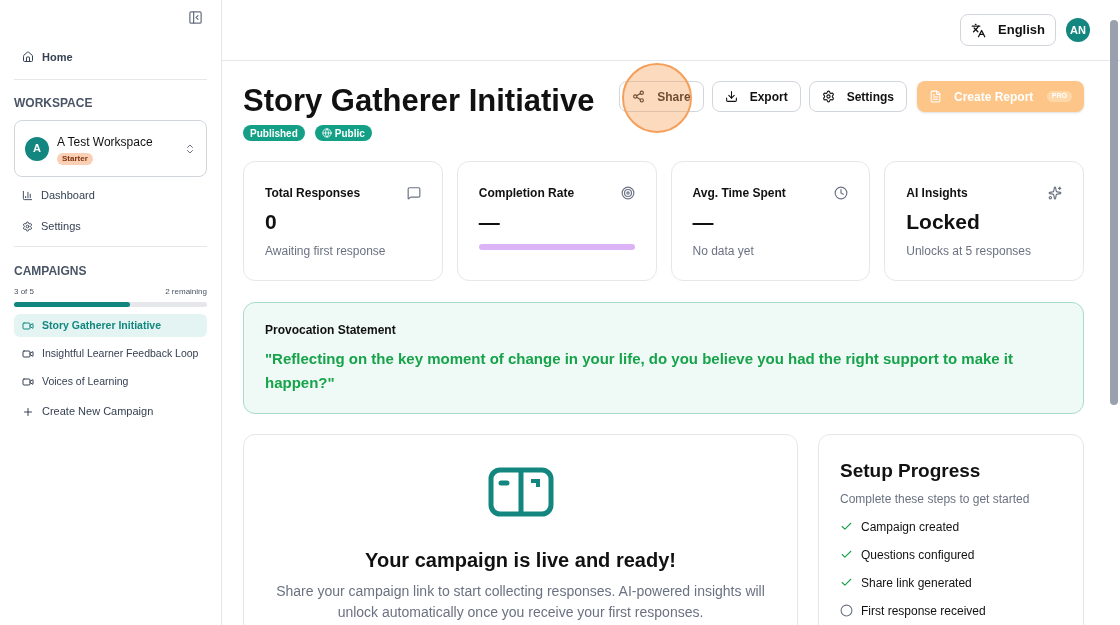 The height and width of the screenshot is (625, 1120). I want to click on status-badge: Published, so click(274, 133).